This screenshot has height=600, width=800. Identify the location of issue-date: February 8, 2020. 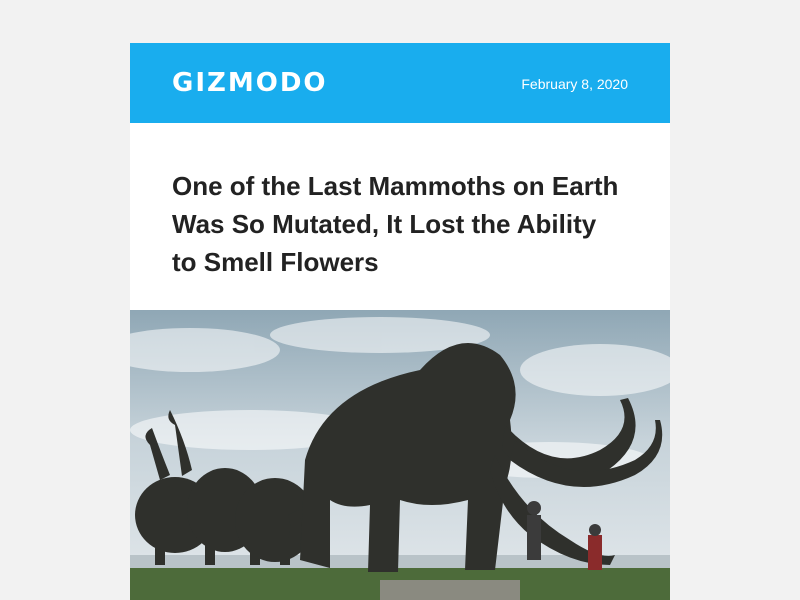
(574, 84).